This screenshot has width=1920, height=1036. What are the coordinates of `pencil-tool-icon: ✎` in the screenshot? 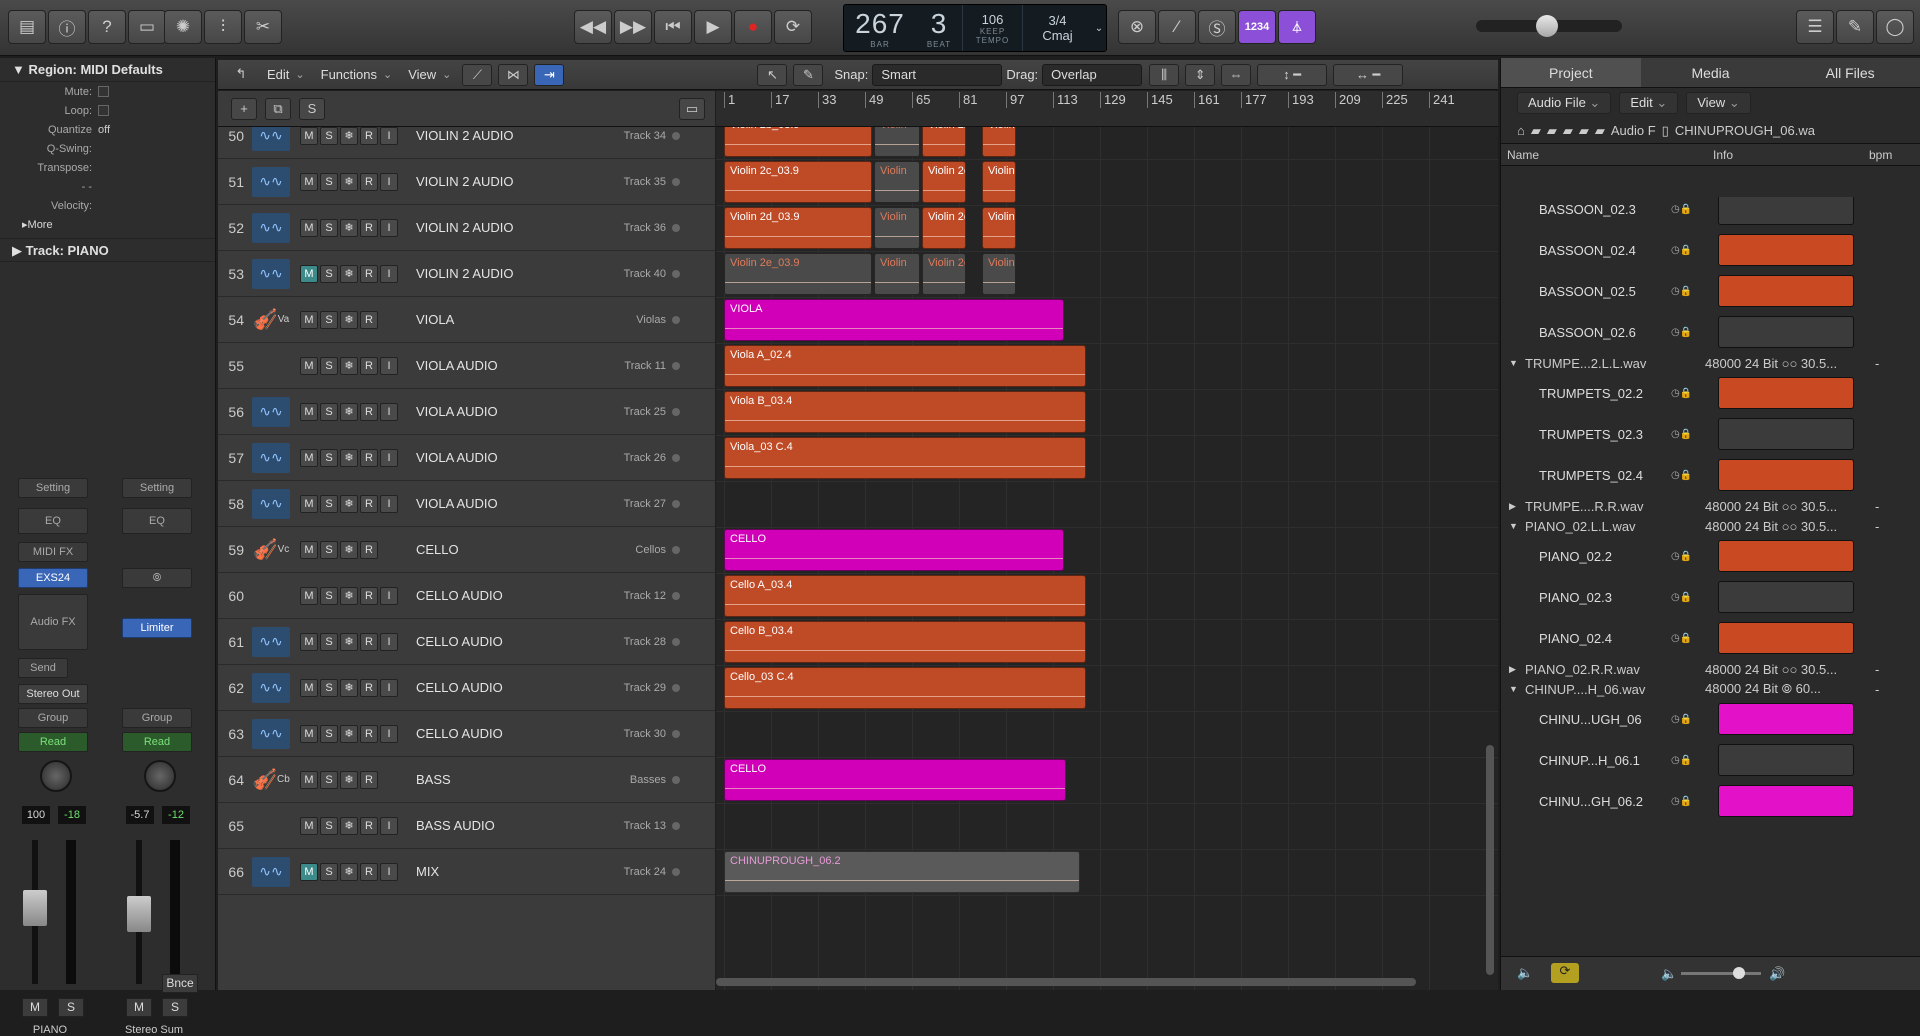 It's located at (808, 74).